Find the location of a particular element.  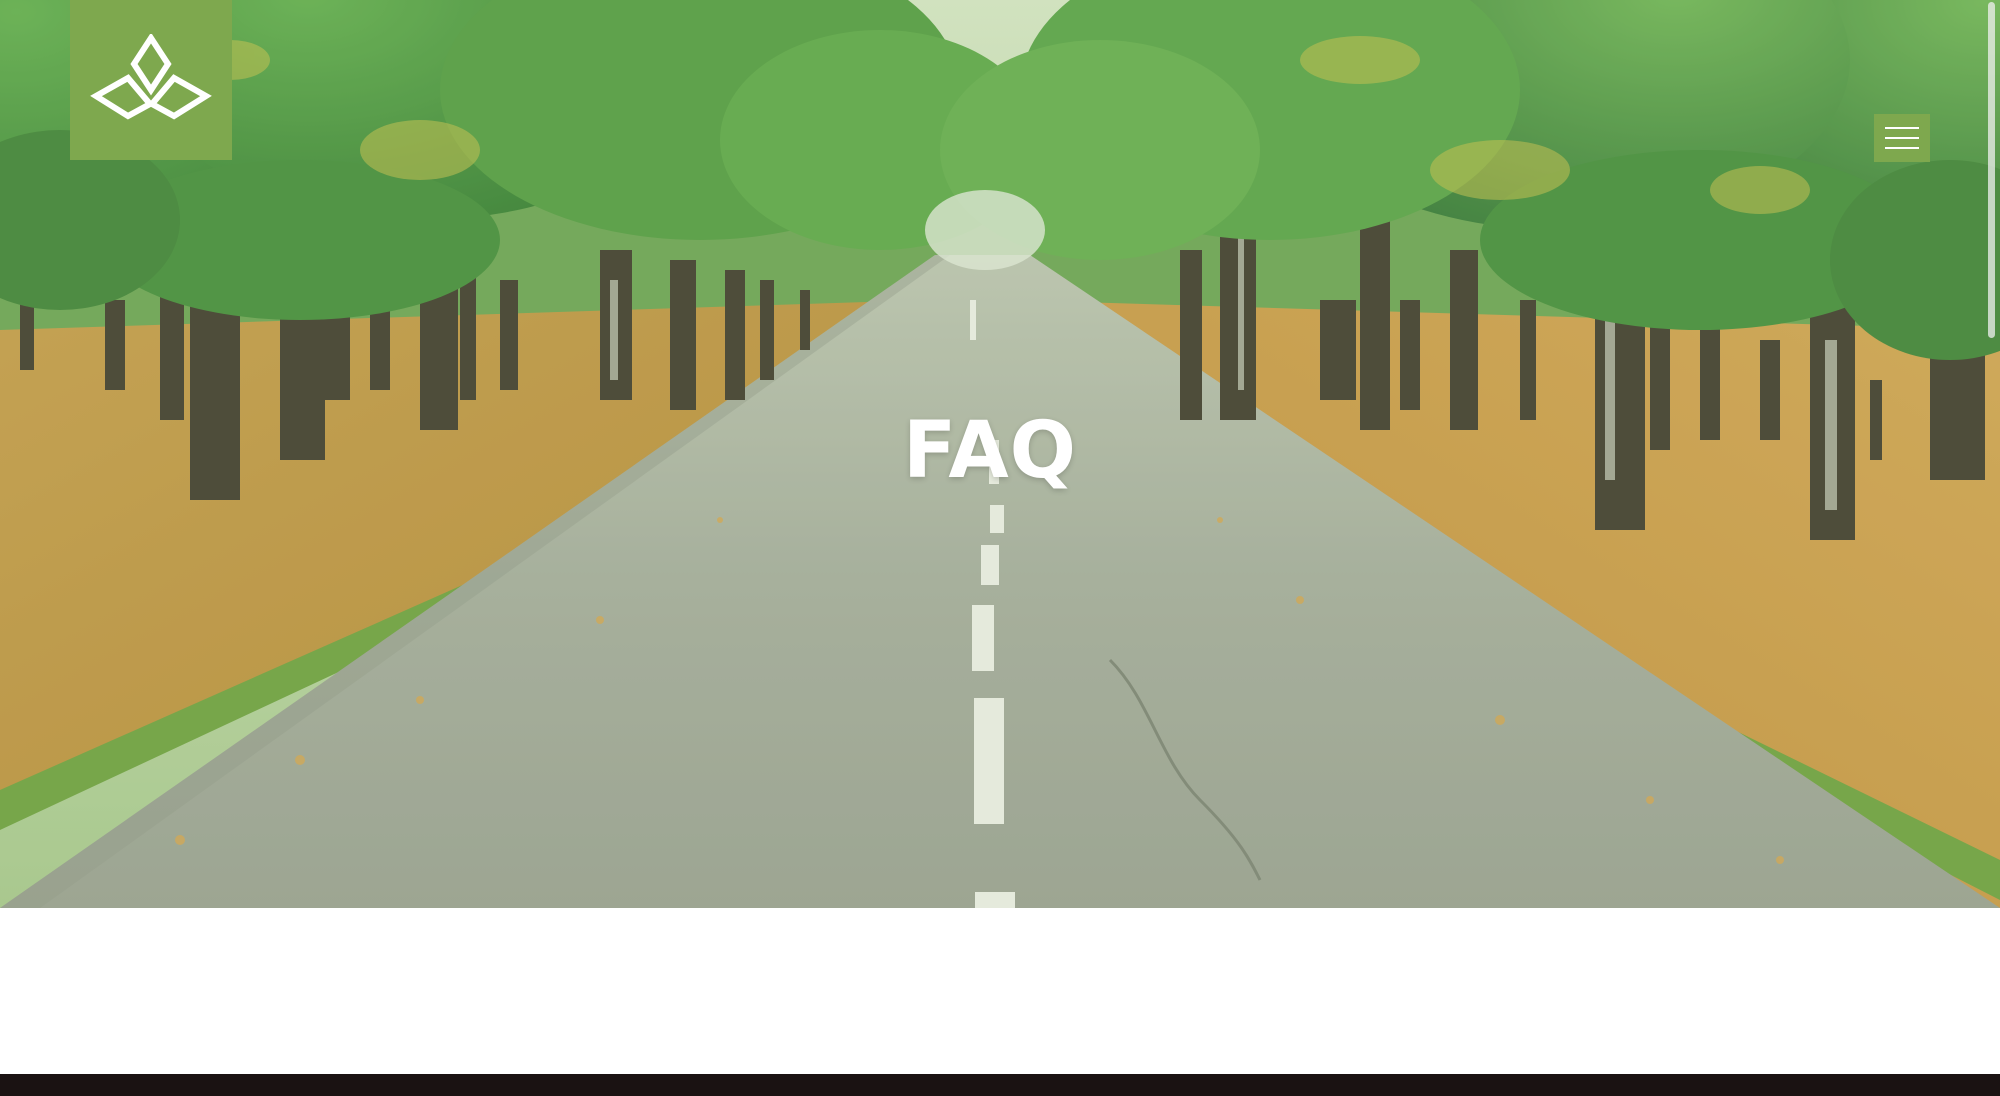

hamburger-menu-button is located at coordinates (1902, 138).